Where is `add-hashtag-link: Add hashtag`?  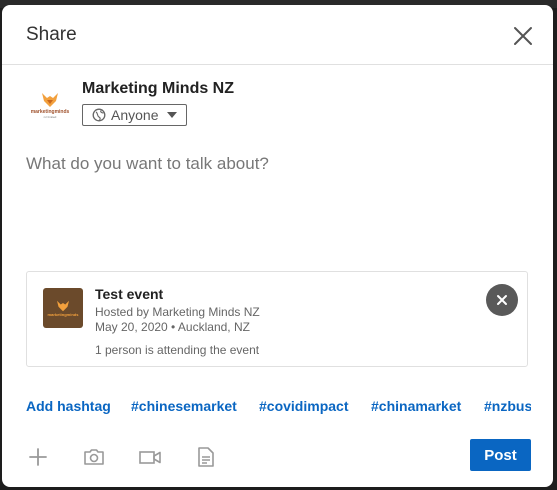
add-hashtag-link: Add hashtag is located at coordinates (68, 406).